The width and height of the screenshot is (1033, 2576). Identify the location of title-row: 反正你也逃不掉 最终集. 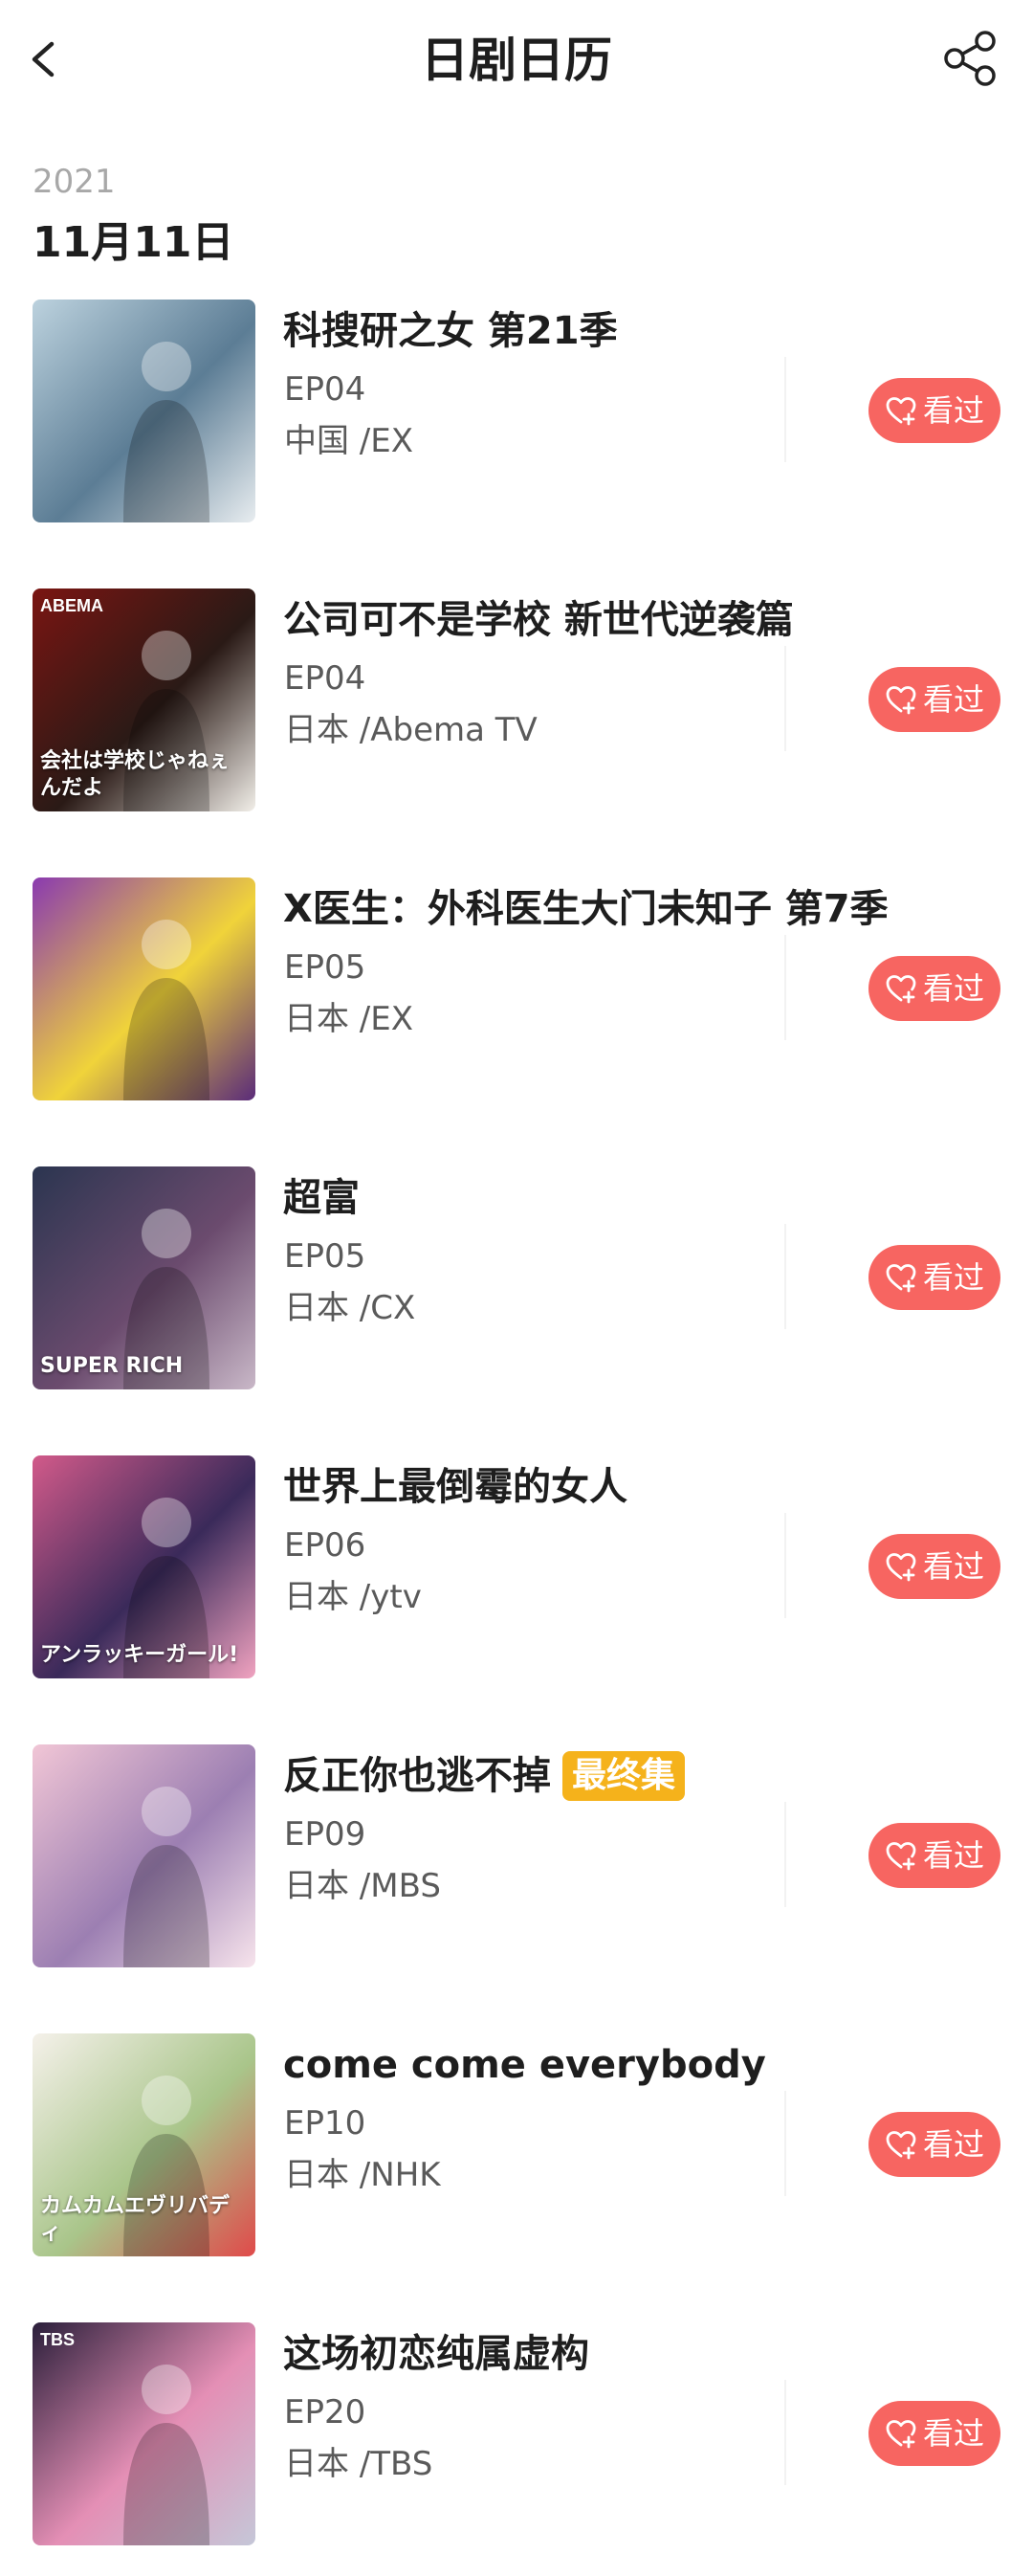
(484, 1776).